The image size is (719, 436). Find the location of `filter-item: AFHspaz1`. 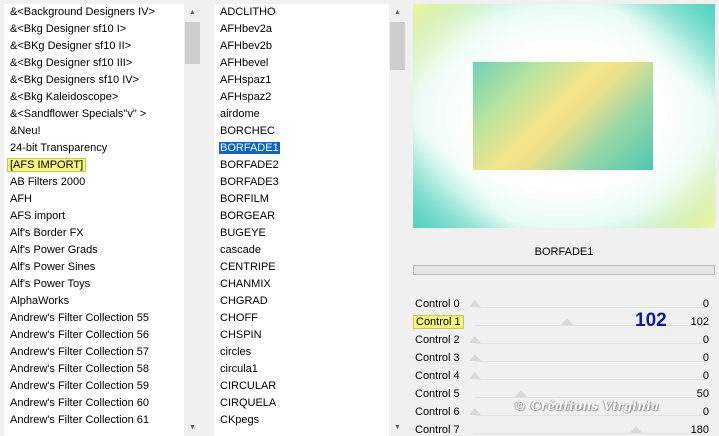

filter-item: AFHspaz1 is located at coordinates (301, 80).